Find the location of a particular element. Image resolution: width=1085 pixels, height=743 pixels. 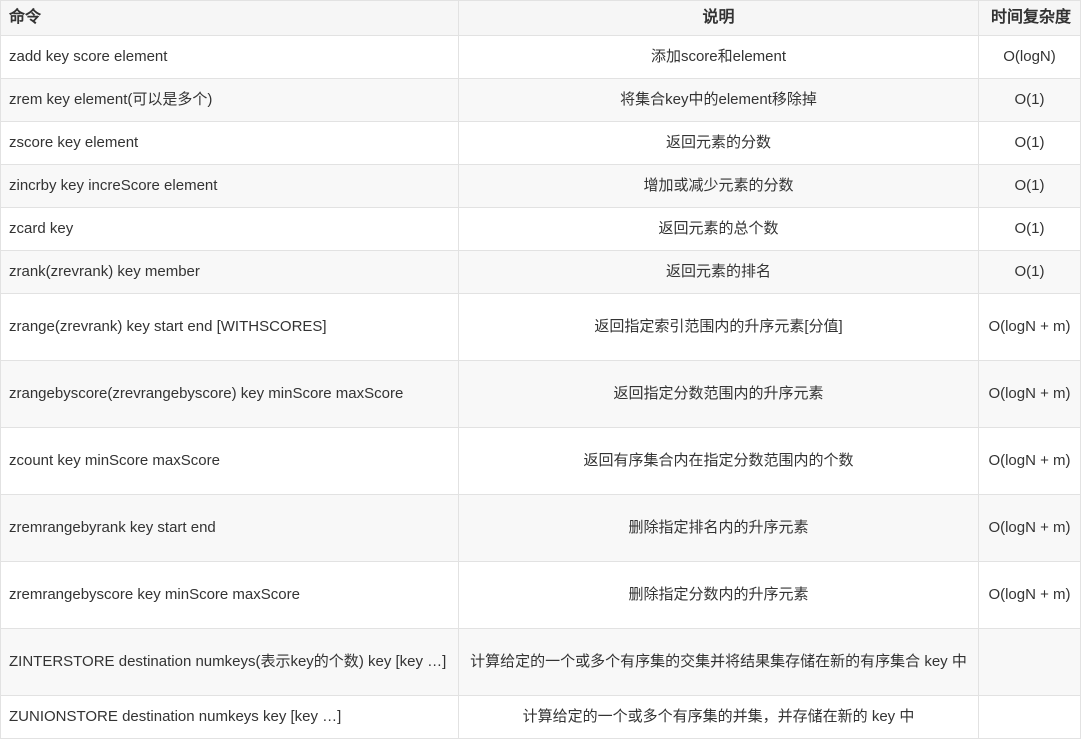

cell-description: 删除指定排名内的升序元素 is located at coordinates (718, 528).